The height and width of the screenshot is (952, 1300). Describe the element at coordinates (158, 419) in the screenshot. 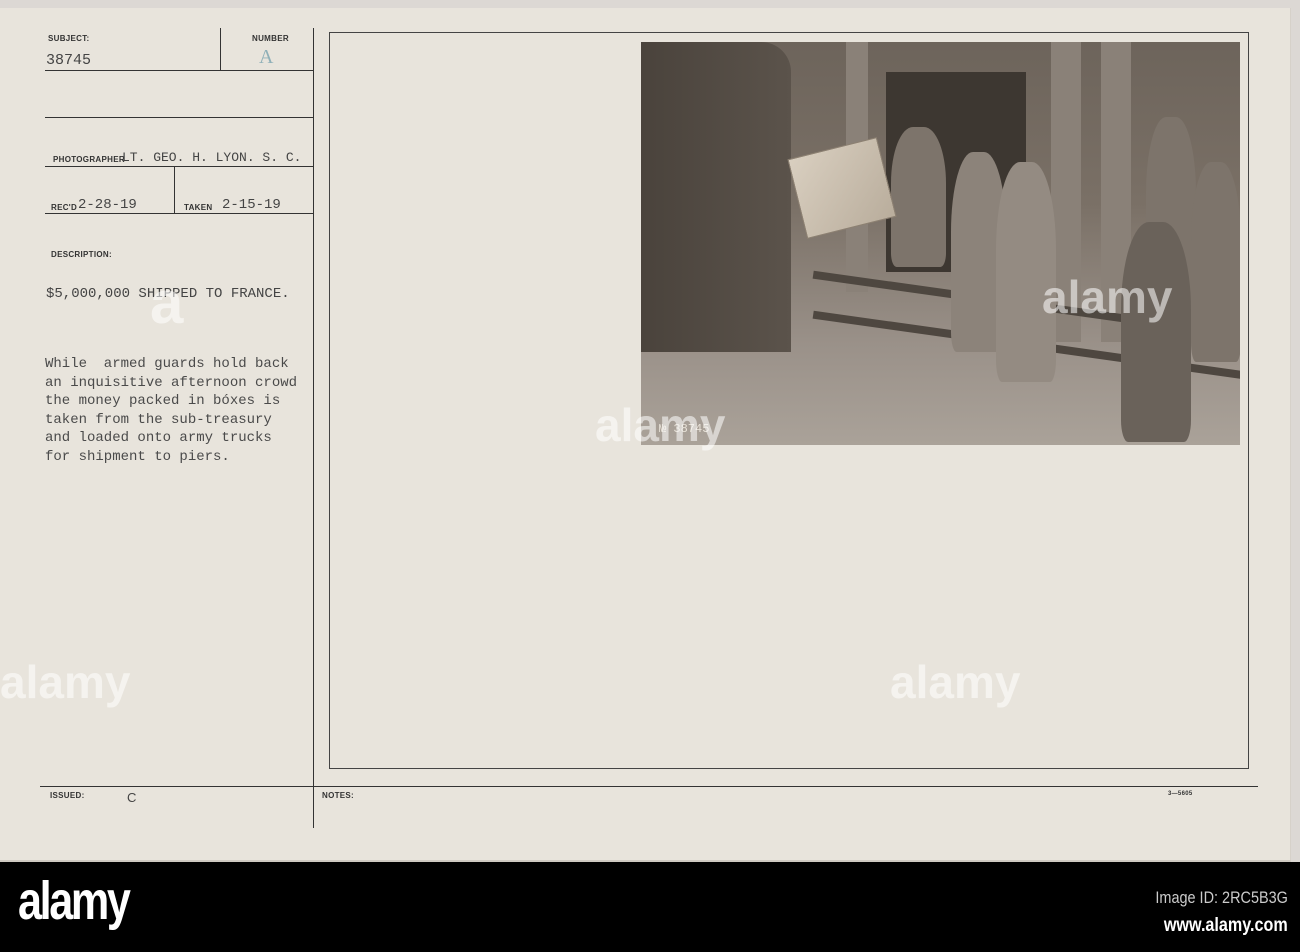

I see `description-line: taken from the sub-treasury` at that location.